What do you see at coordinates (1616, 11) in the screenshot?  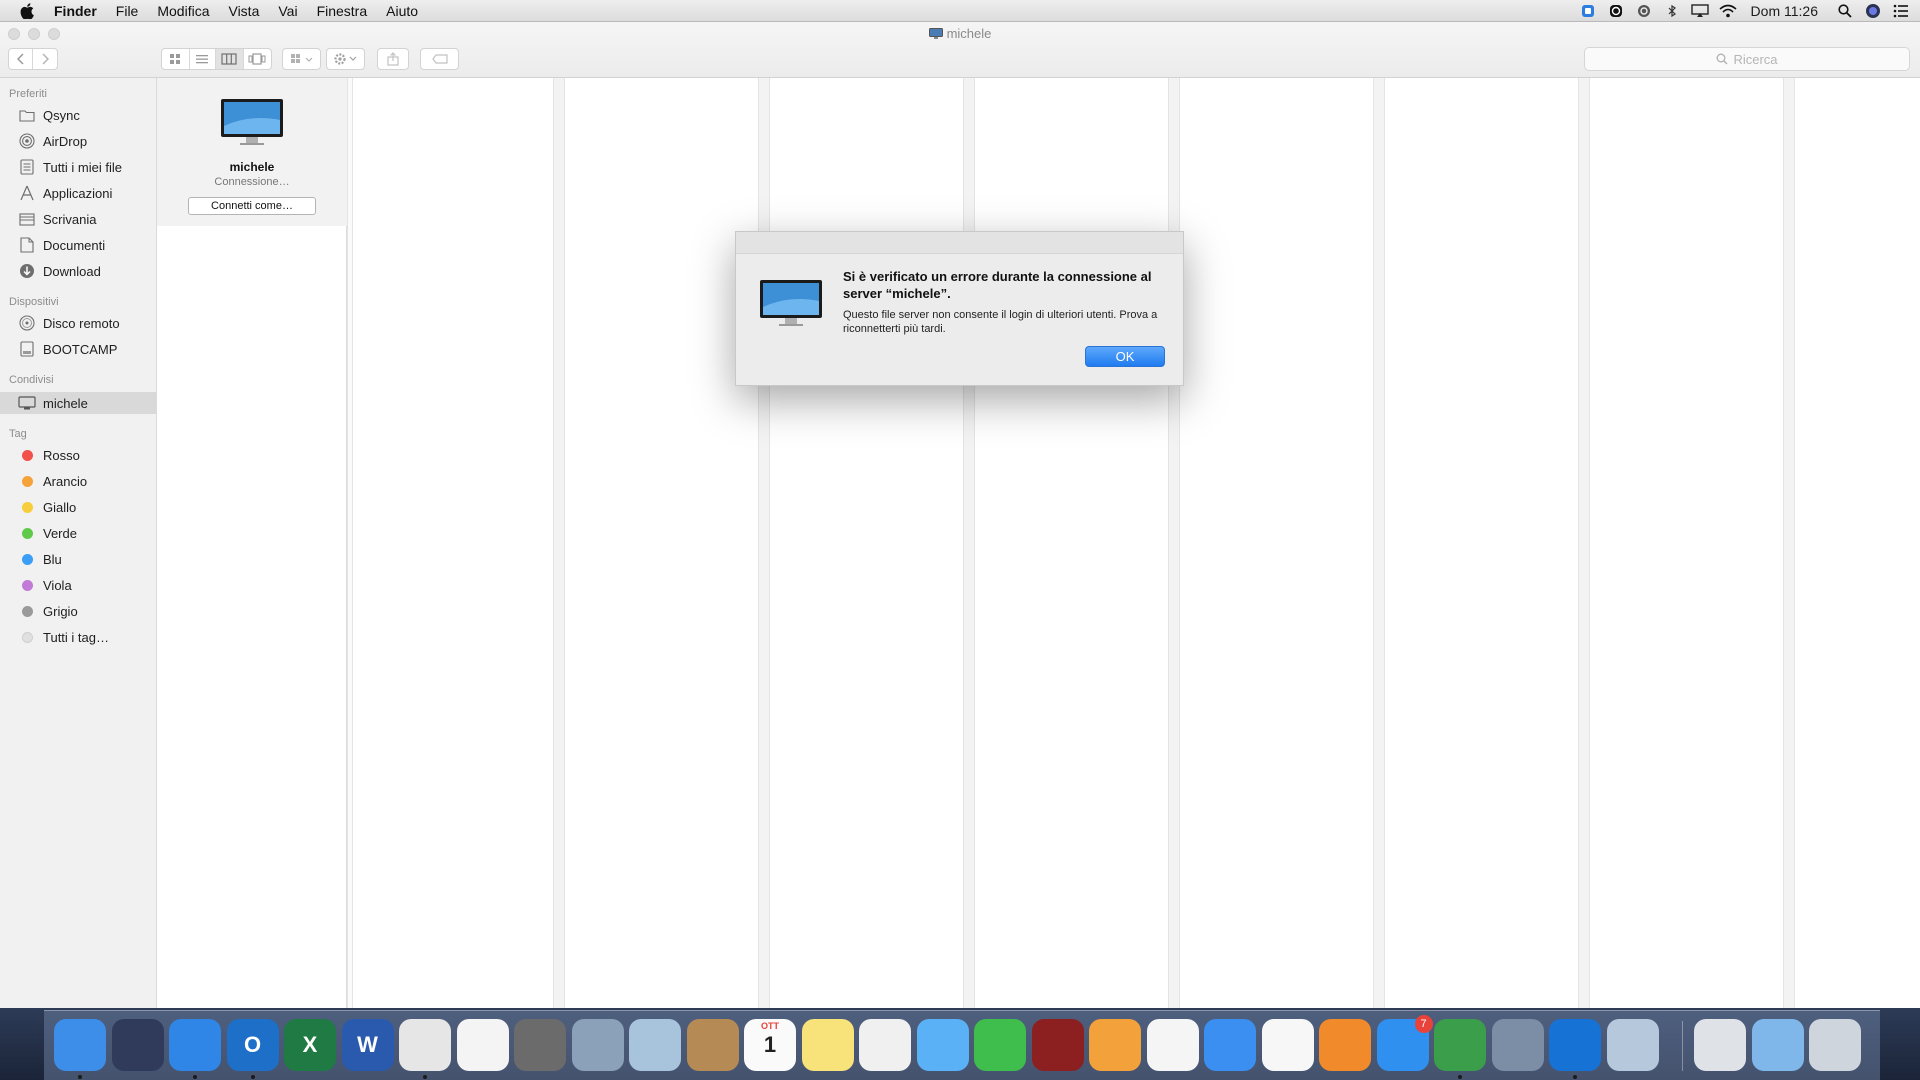 I see `clock-status-icon` at bounding box center [1616, 11].